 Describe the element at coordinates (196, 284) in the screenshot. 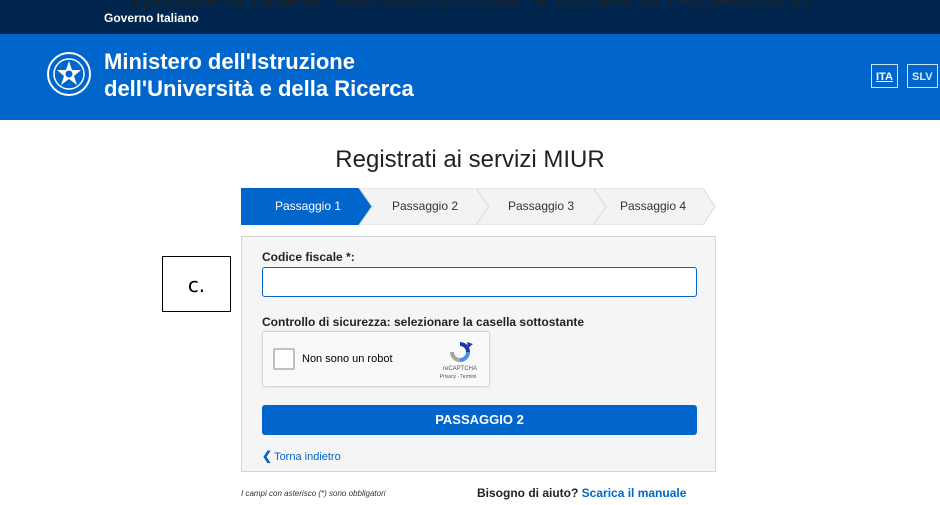

I see `annotation-label: c.` at that location.